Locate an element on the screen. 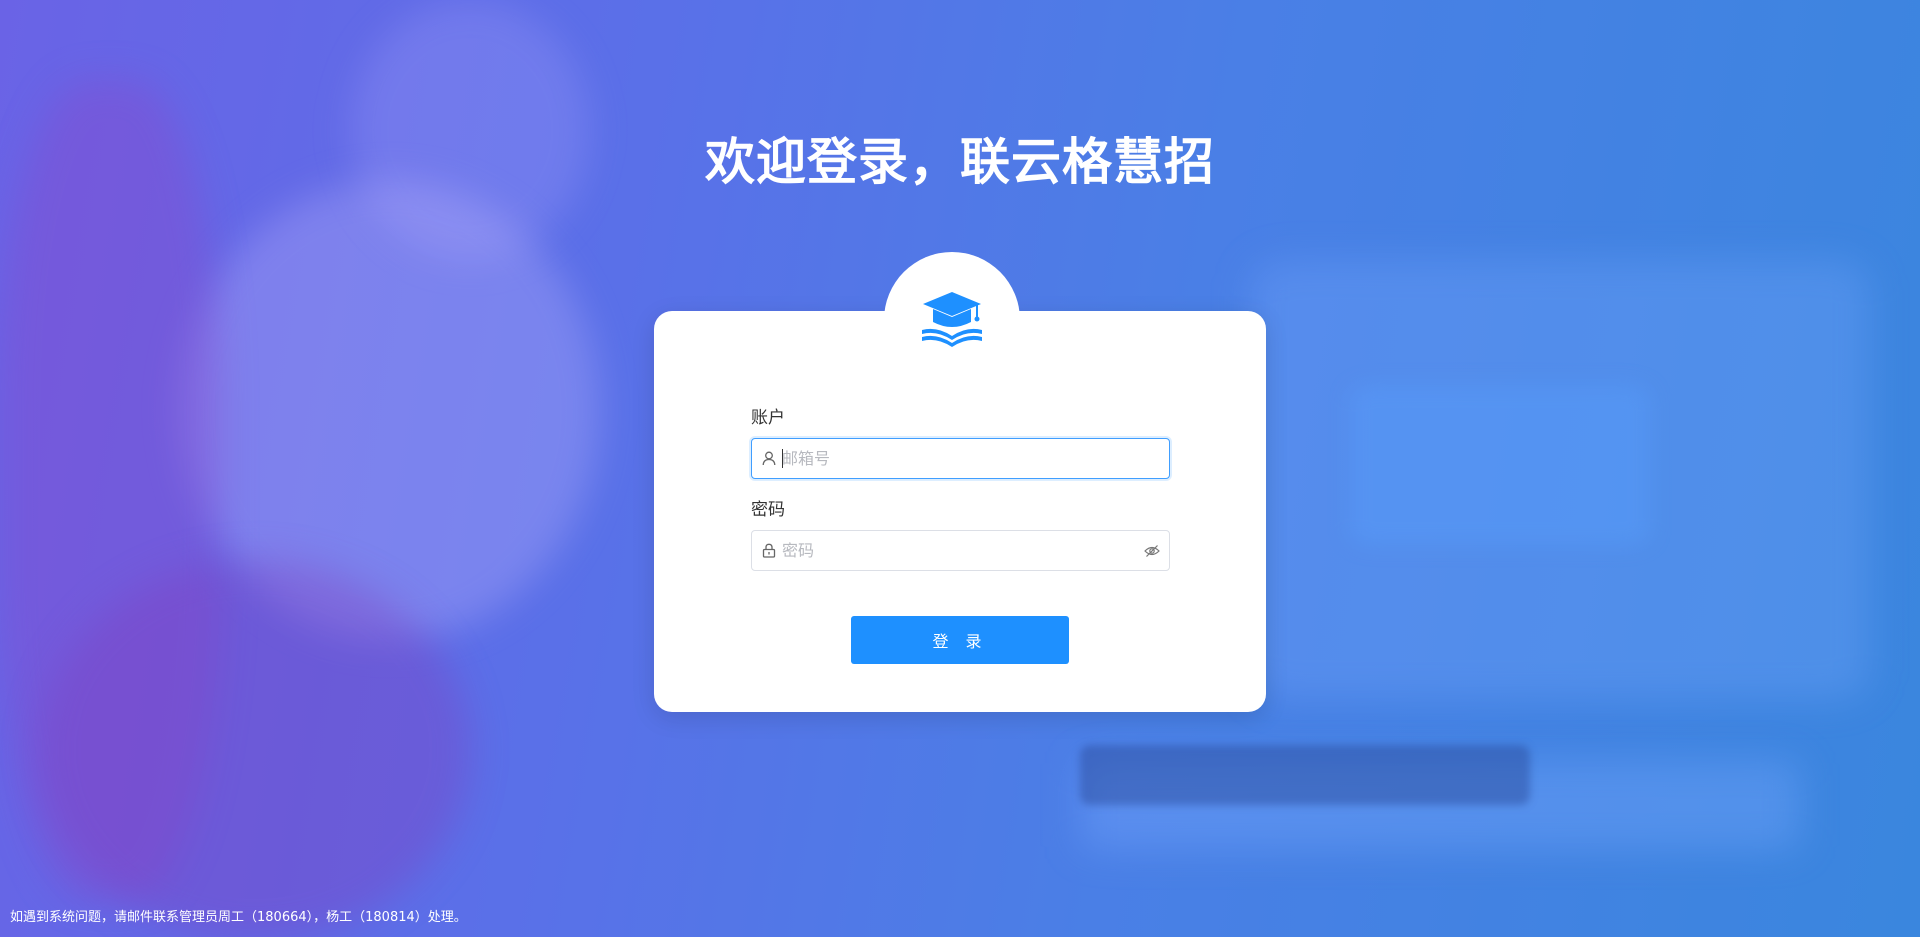  password-label: 密码 is located at coordinates (768, 510).